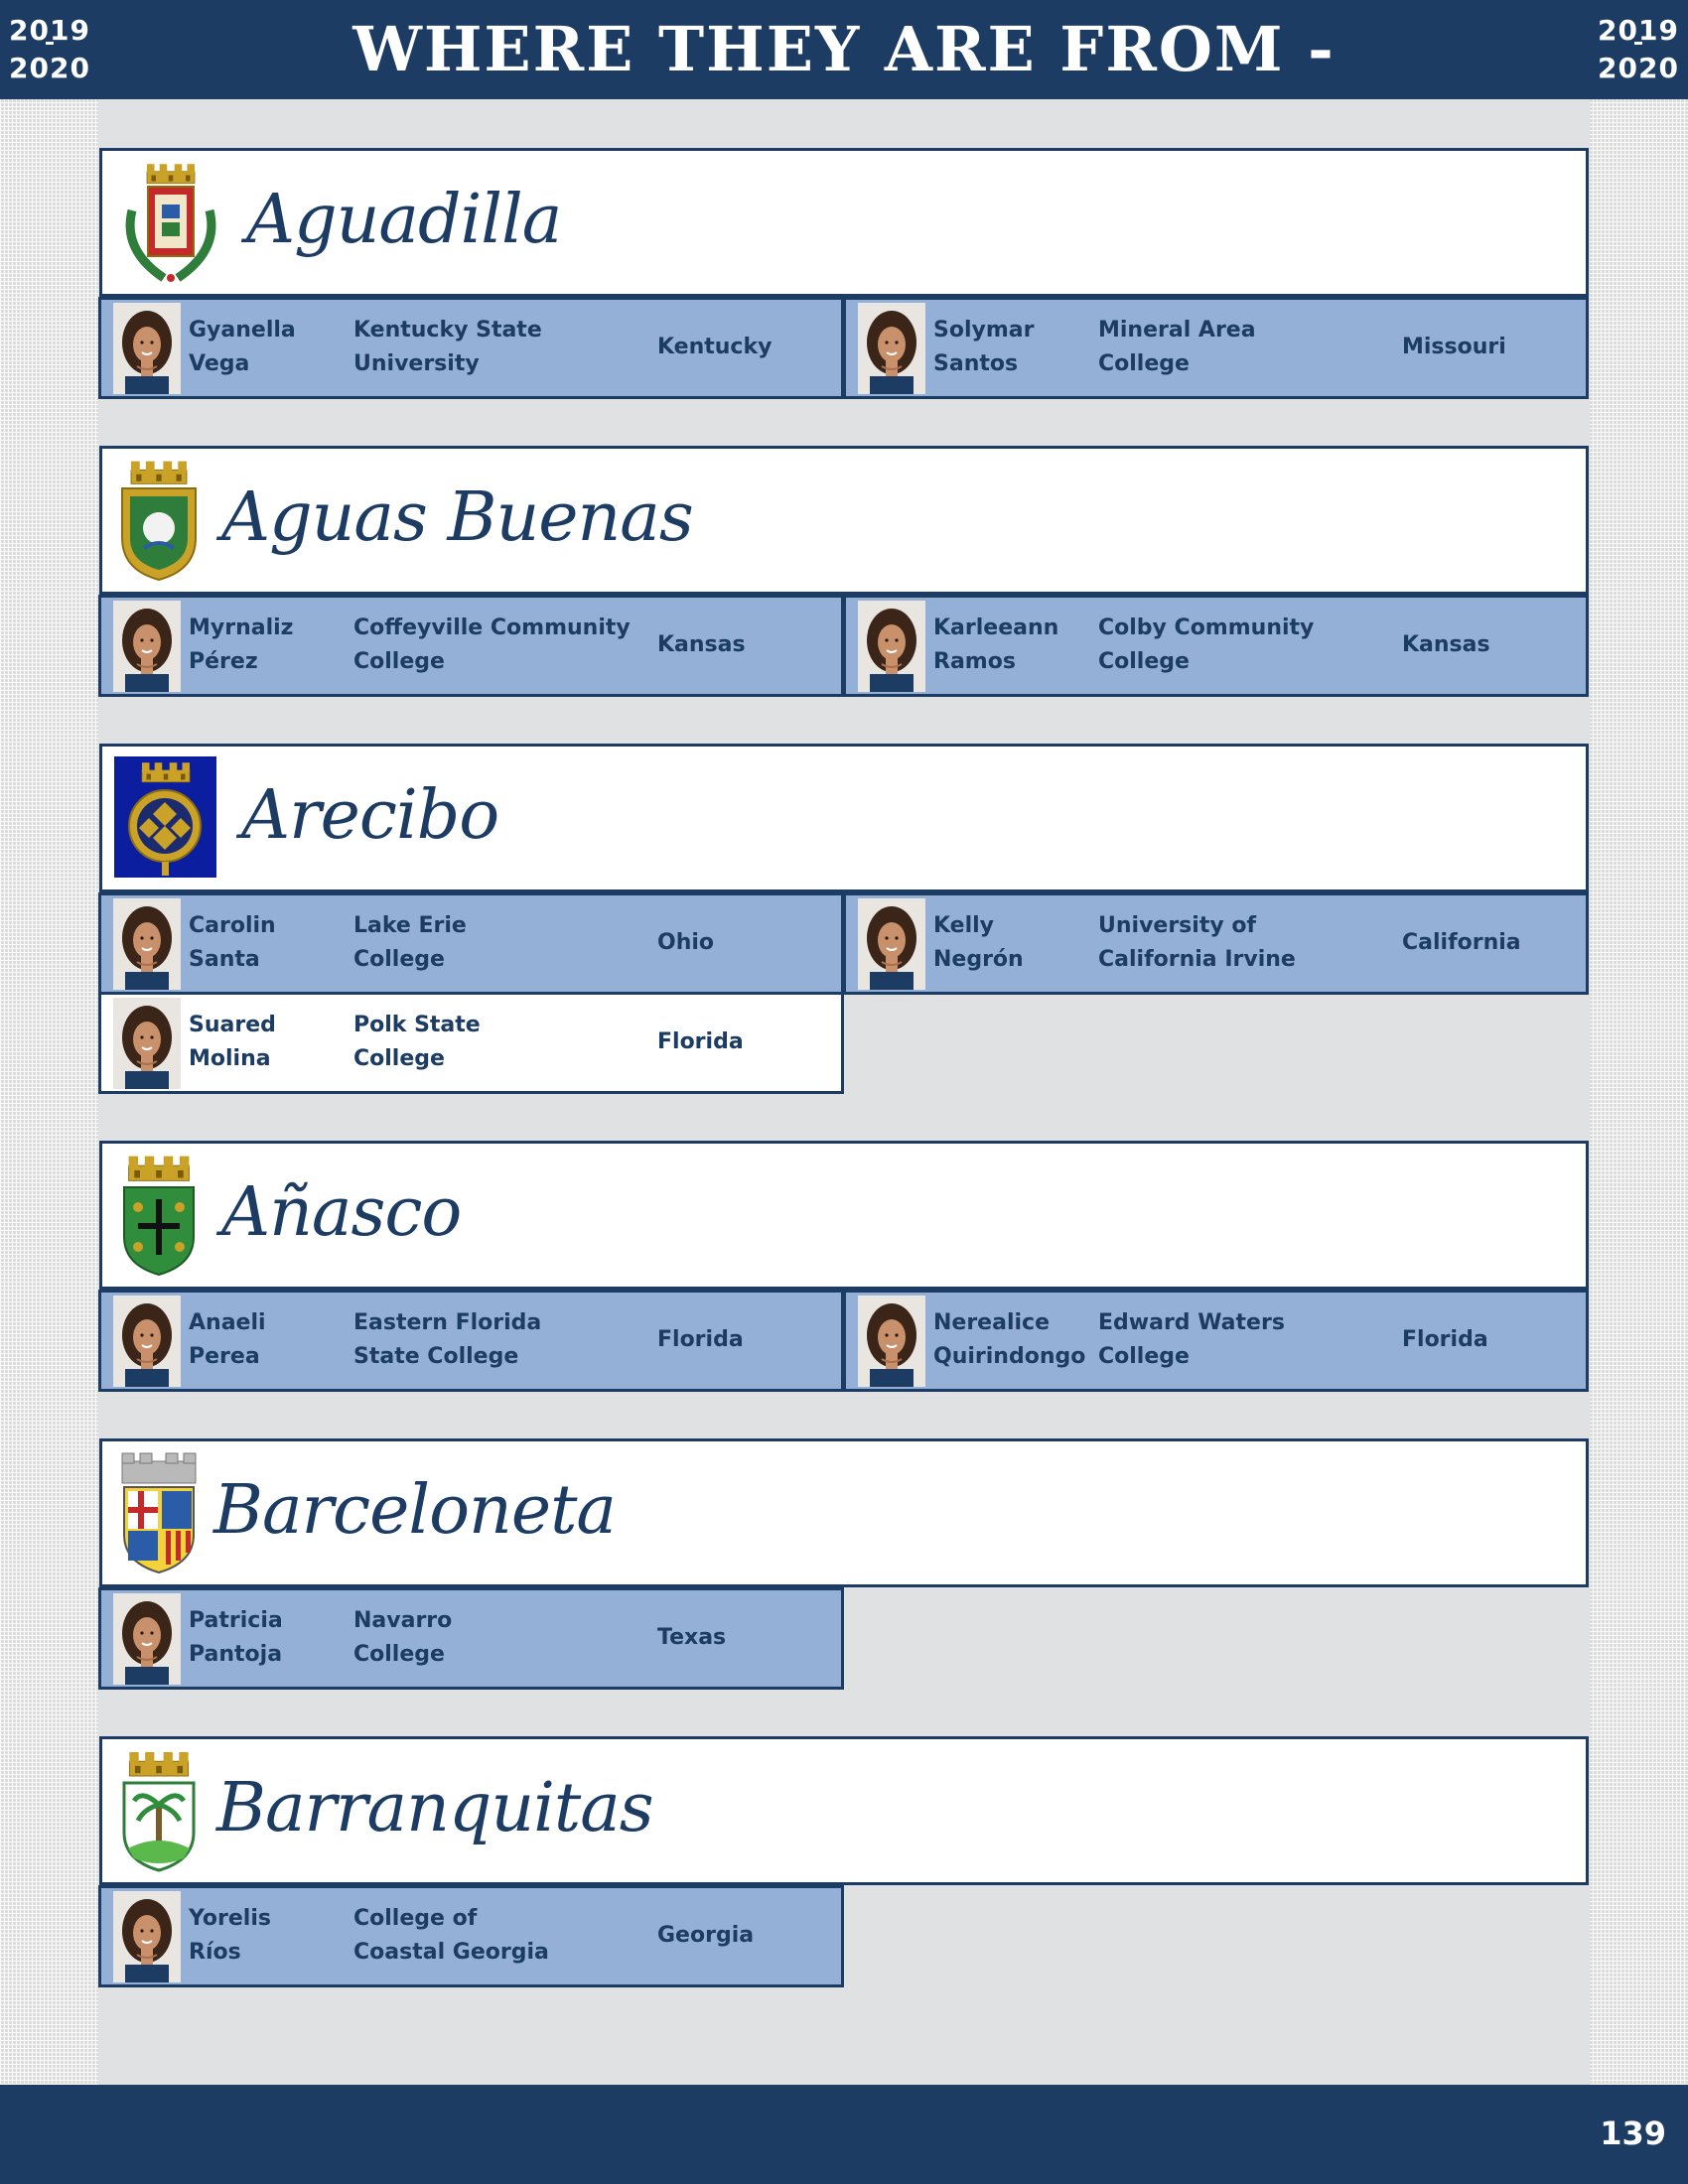  What do you see at coordinates (232, 942) in the screenshot?
I see `player-name: Carolin Santa` at bounding box center [232, 942].